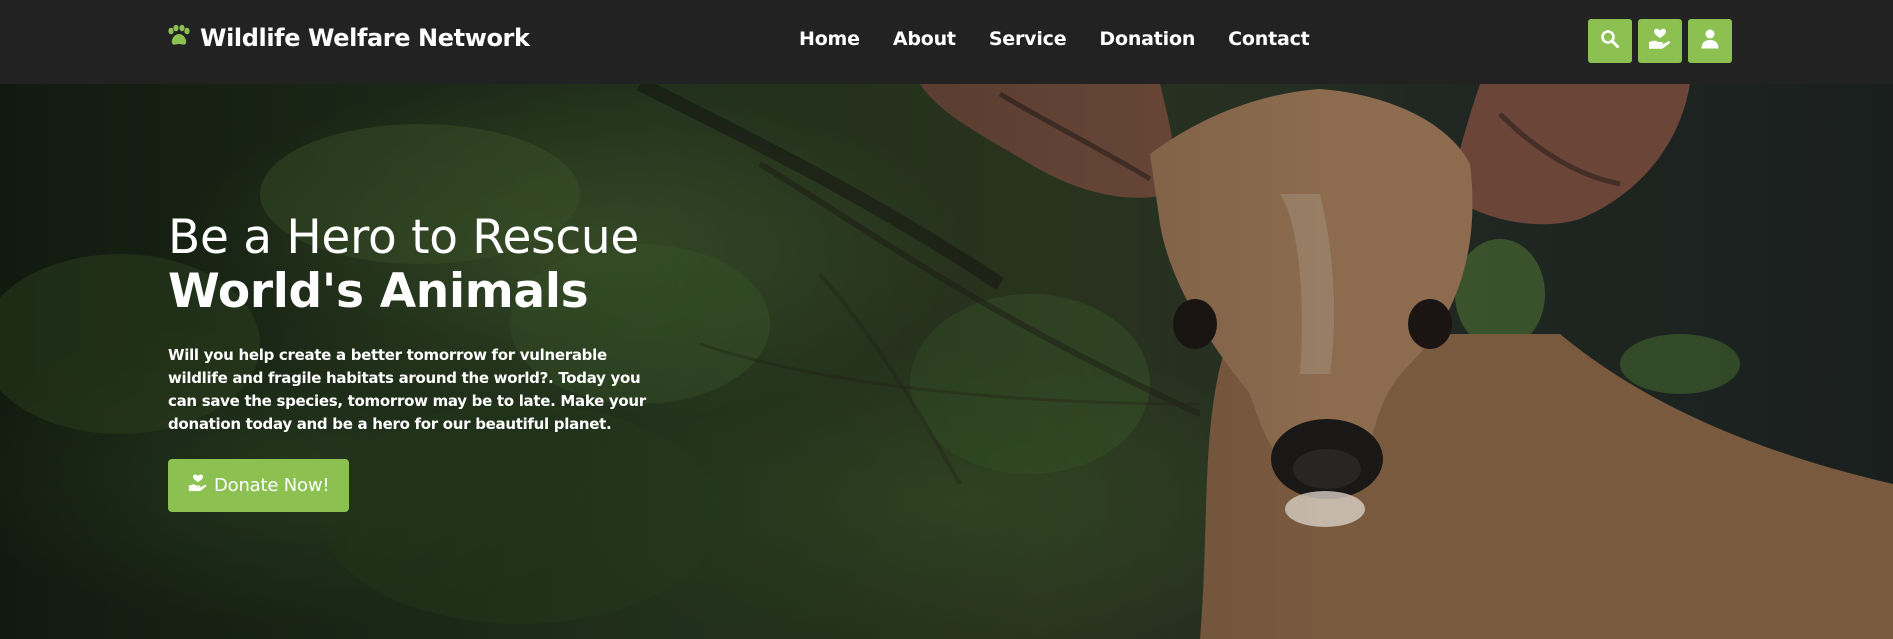 Image resolution: width=1893 pixels, height=639 pixels. Describe the element at coordinates (1269, 39) in the screenshot. I see `nav-contact: Contact` at that location.